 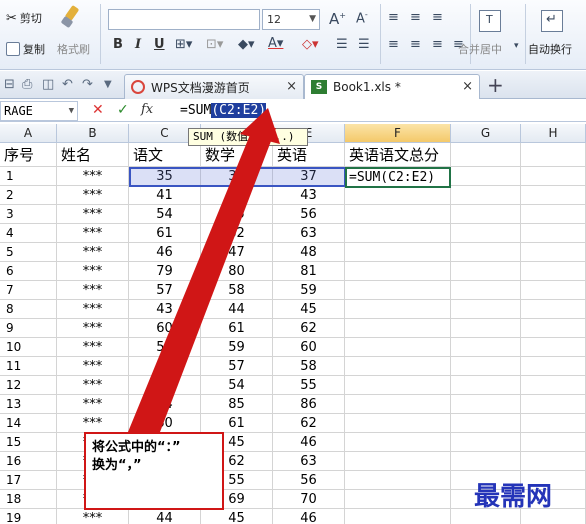 What do you see at coordinates (28, 461) in the screenshot?
I see `row-number-cell: 16` at bounding box center [28, 461].